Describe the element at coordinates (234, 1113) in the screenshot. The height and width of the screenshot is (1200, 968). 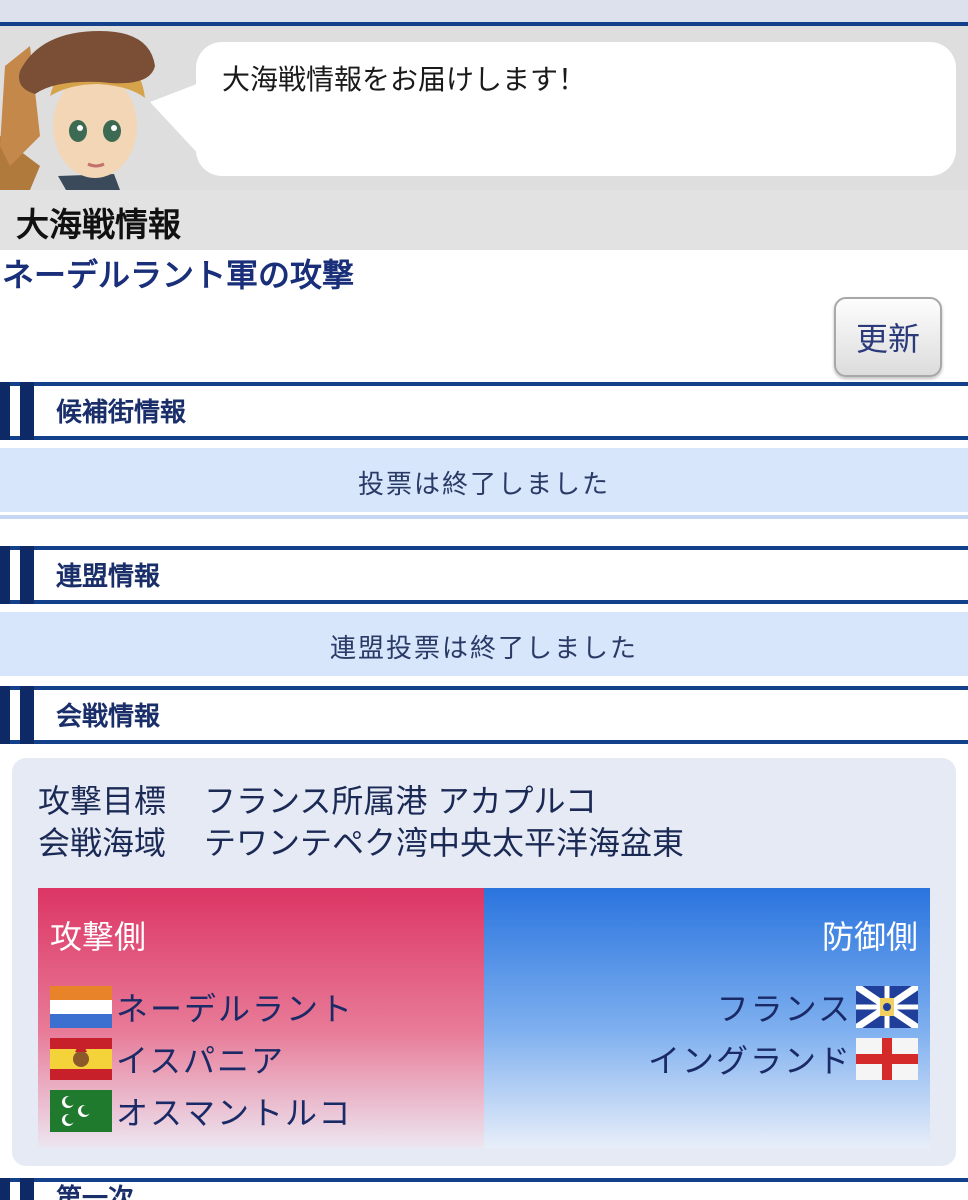
I see `nation-name: オスマントルコ` at that location.